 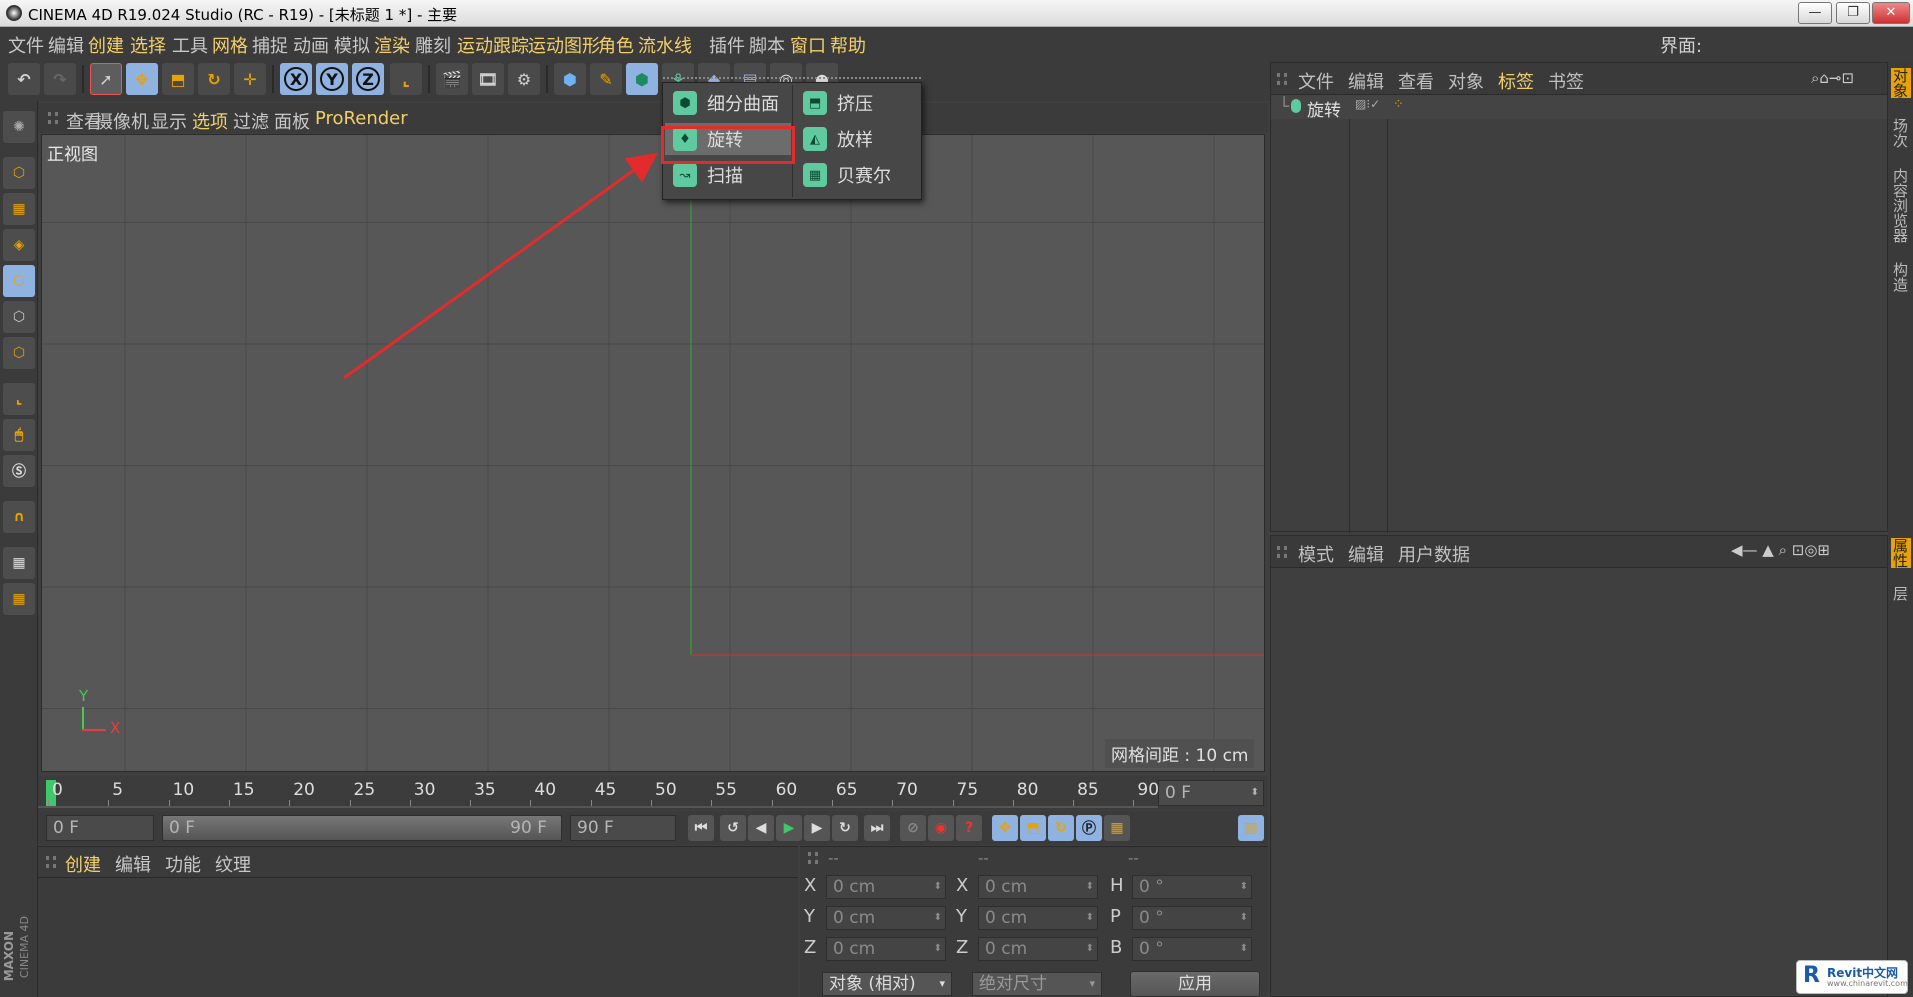 What do you see at coordinates (19, 517) in the screenshot?
I see `magnet-icon: ∩` at bounding box center [19, 517].